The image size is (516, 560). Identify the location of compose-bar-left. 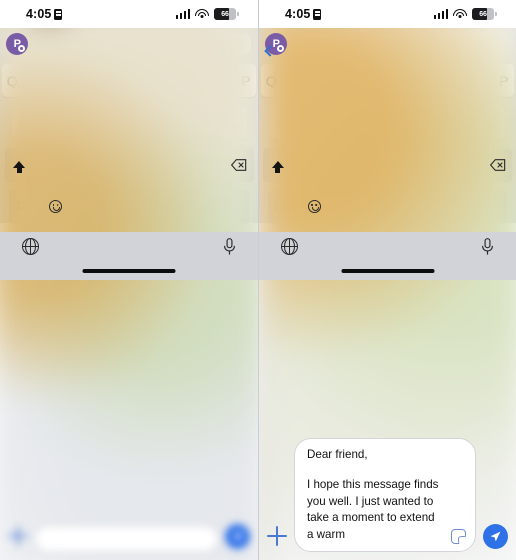
(129, 539).